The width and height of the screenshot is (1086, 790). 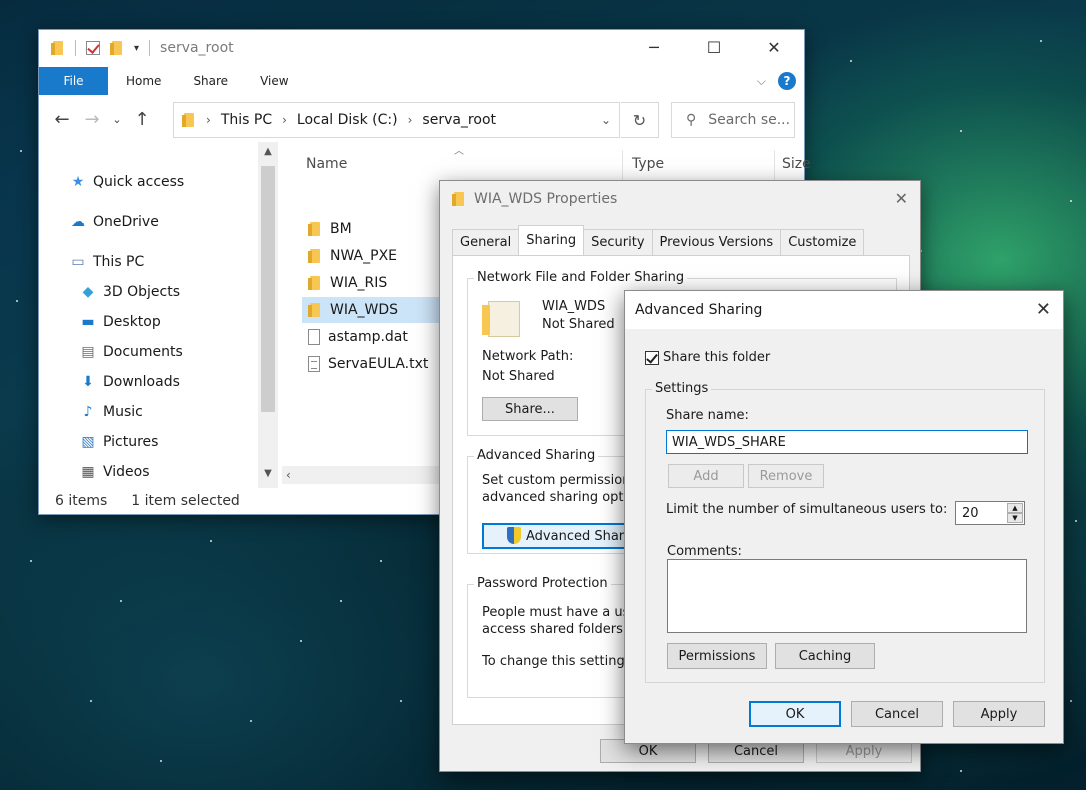 I want to click on nav-item-quick-access: ★ Quick access, so click(x=127, y=182).